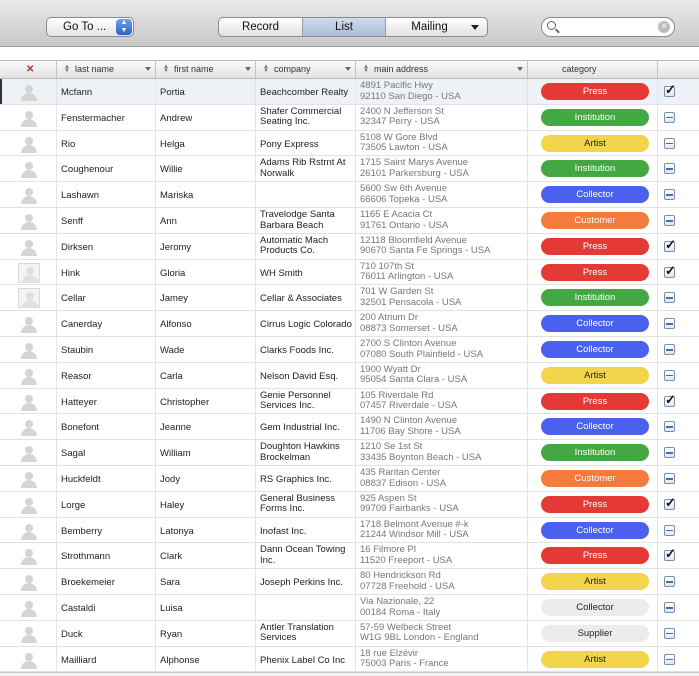 Image resolution: width=699 pixels, height=676 pixels. Describe the element at coordinates (413, 375) in the screenshot. I see `address-text: 1900 Wyatt Dr 95054 Santa Clara - USA` at that location.